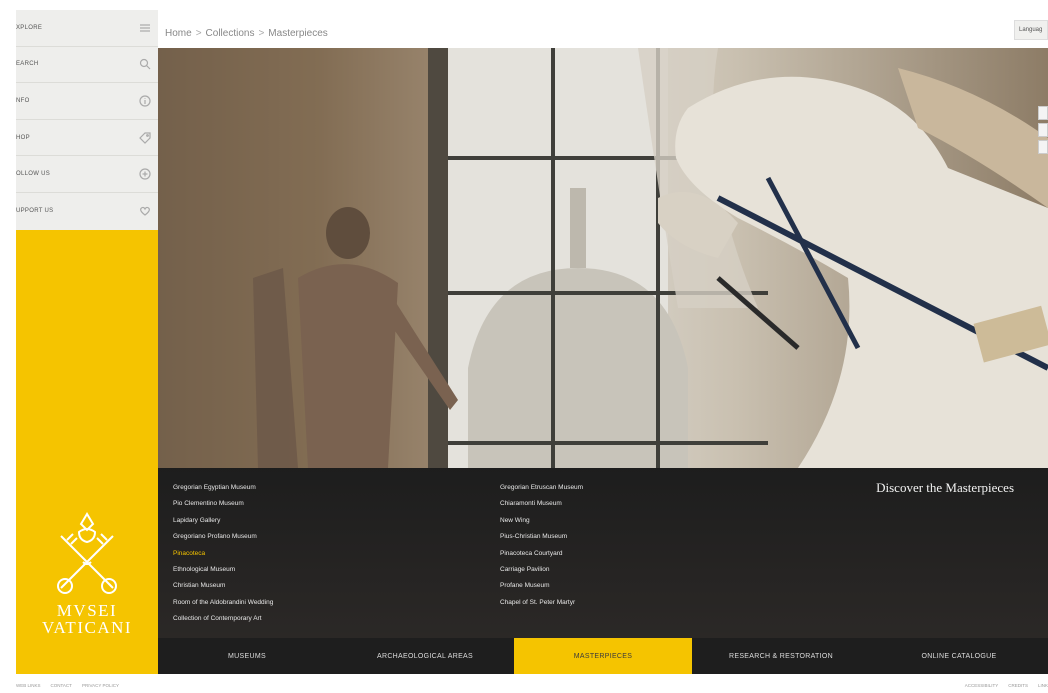  I want to click on collection-link: Pius-Christian Museum, so click(541, 537).